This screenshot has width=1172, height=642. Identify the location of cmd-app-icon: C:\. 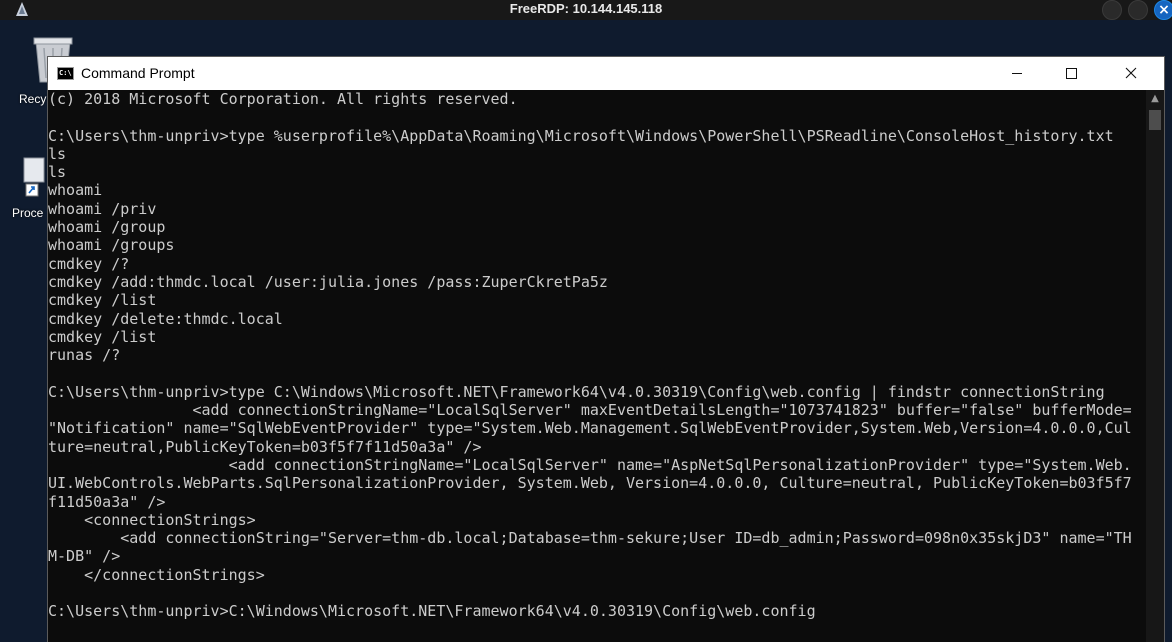
(65, 73).